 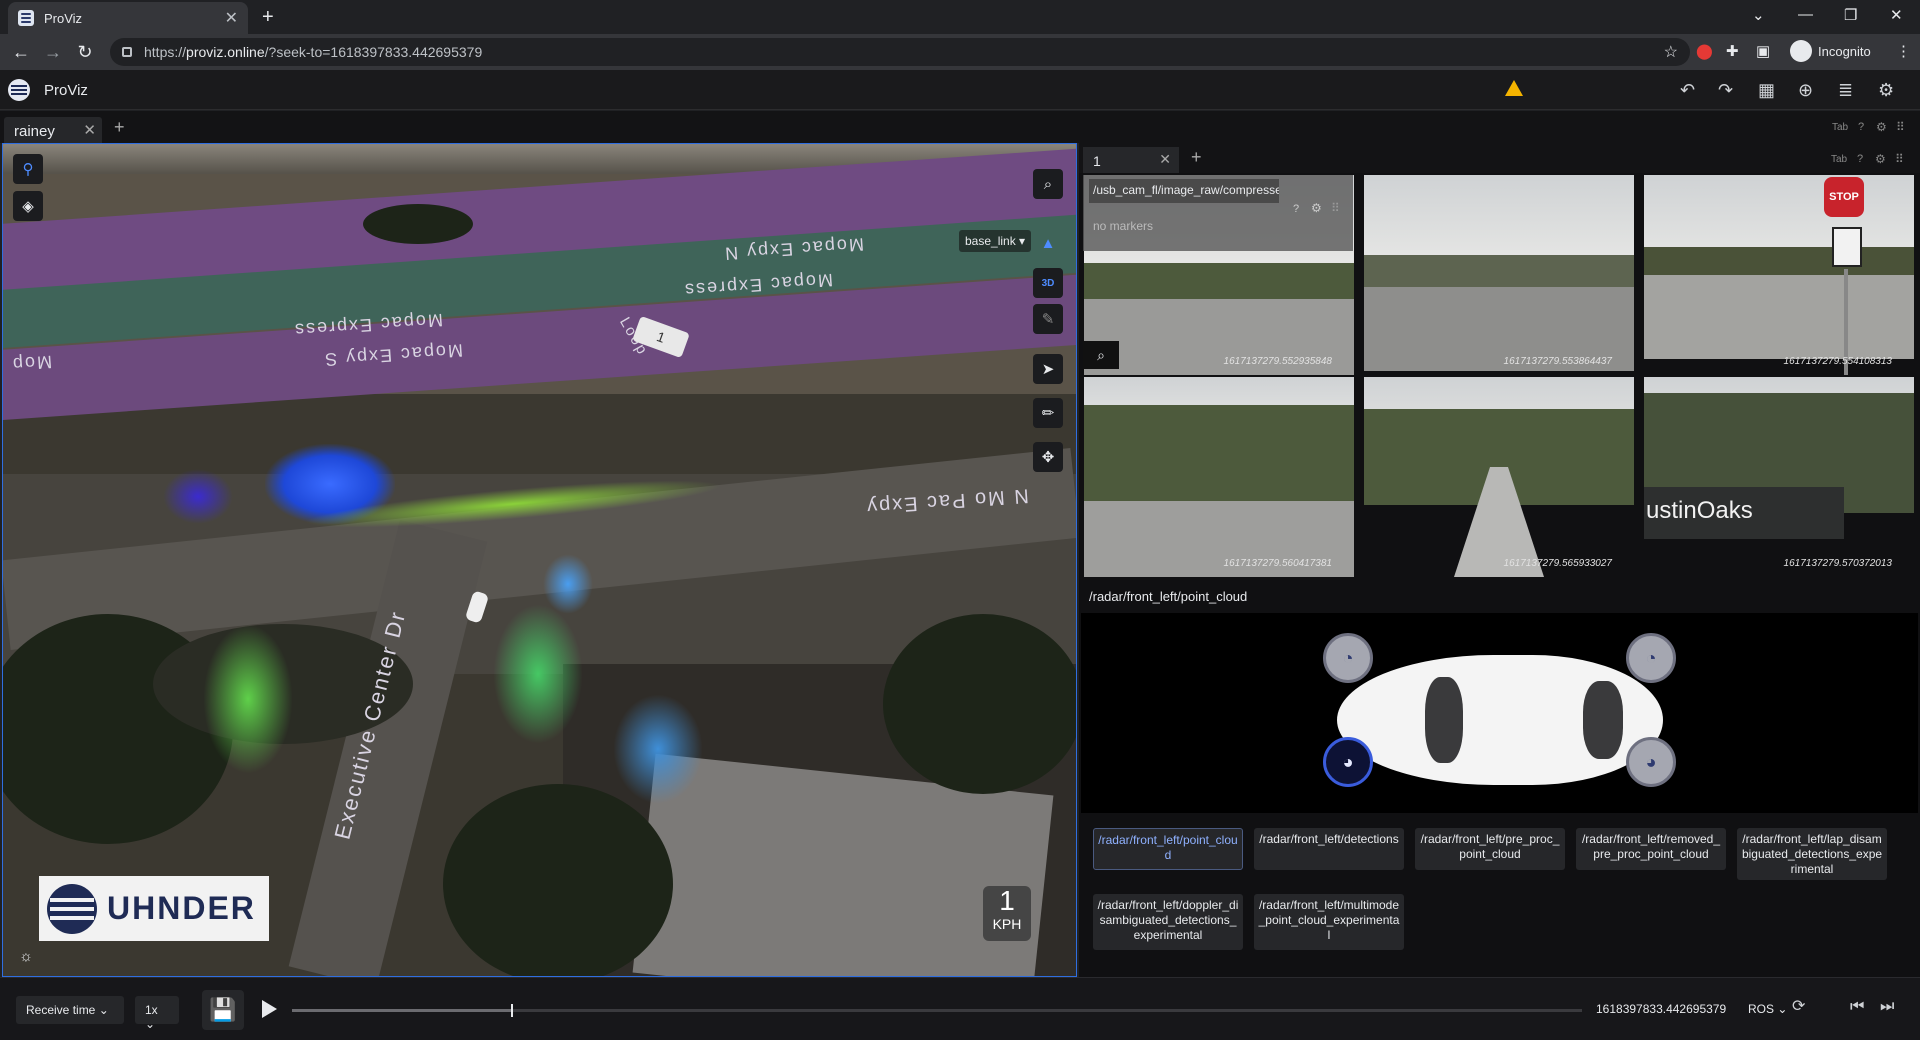 What do you see at coordinates (53, 130) in the screenshot?
I see `workspace-tab: rainey ✕` at bounding box center [53, 130].